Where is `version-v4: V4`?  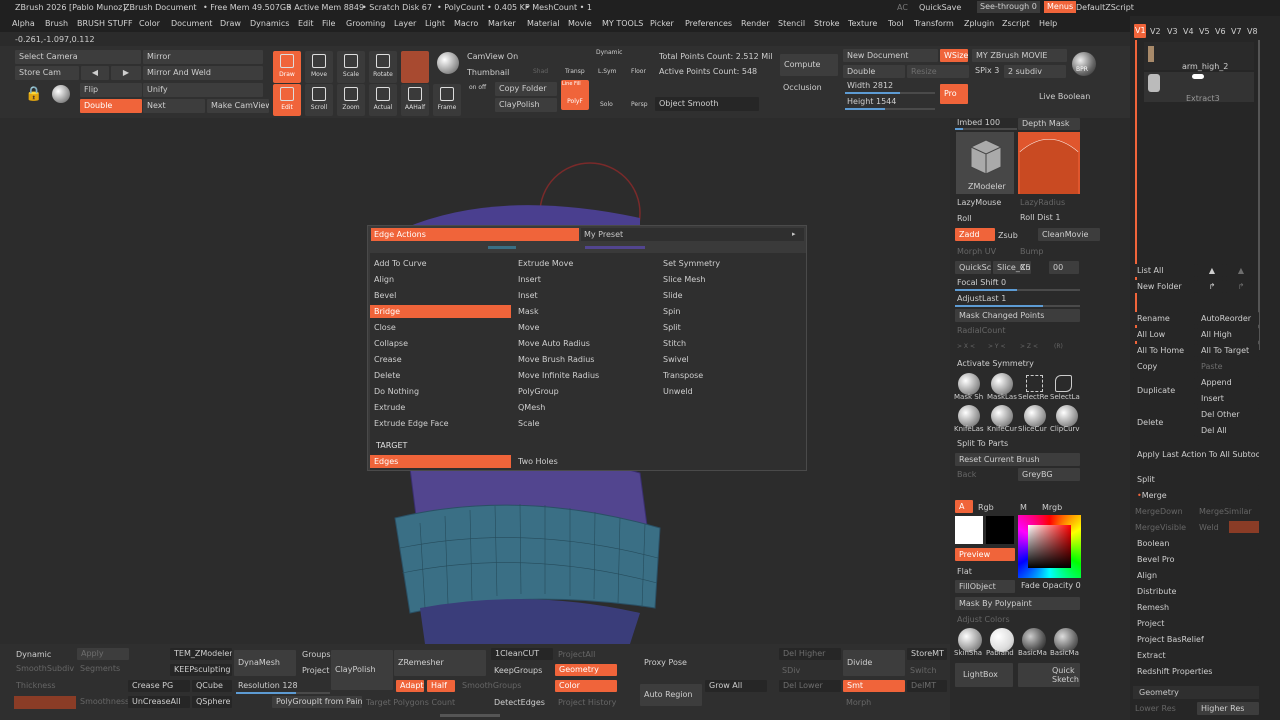
version-v4: V4 is located at coordinates (1188, 31).